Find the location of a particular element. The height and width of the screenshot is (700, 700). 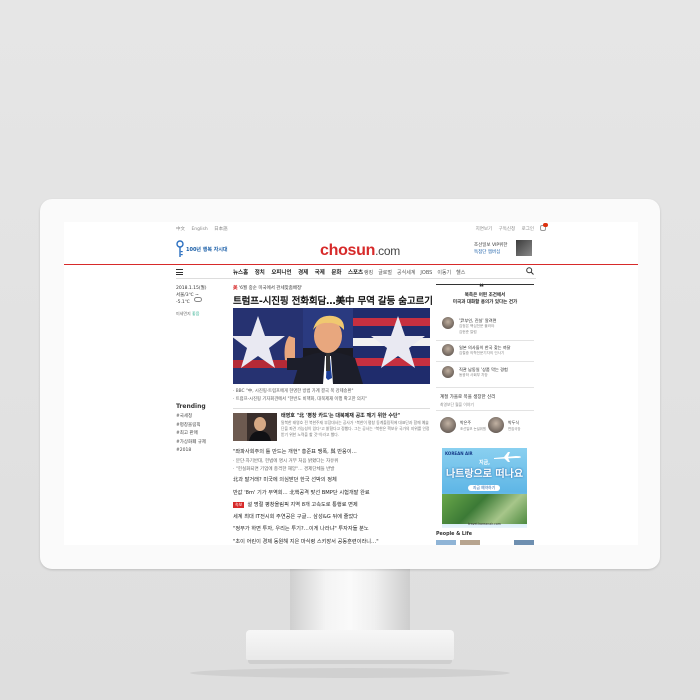

dust-label: 미세먼지 is located at coordinates (183, 313).